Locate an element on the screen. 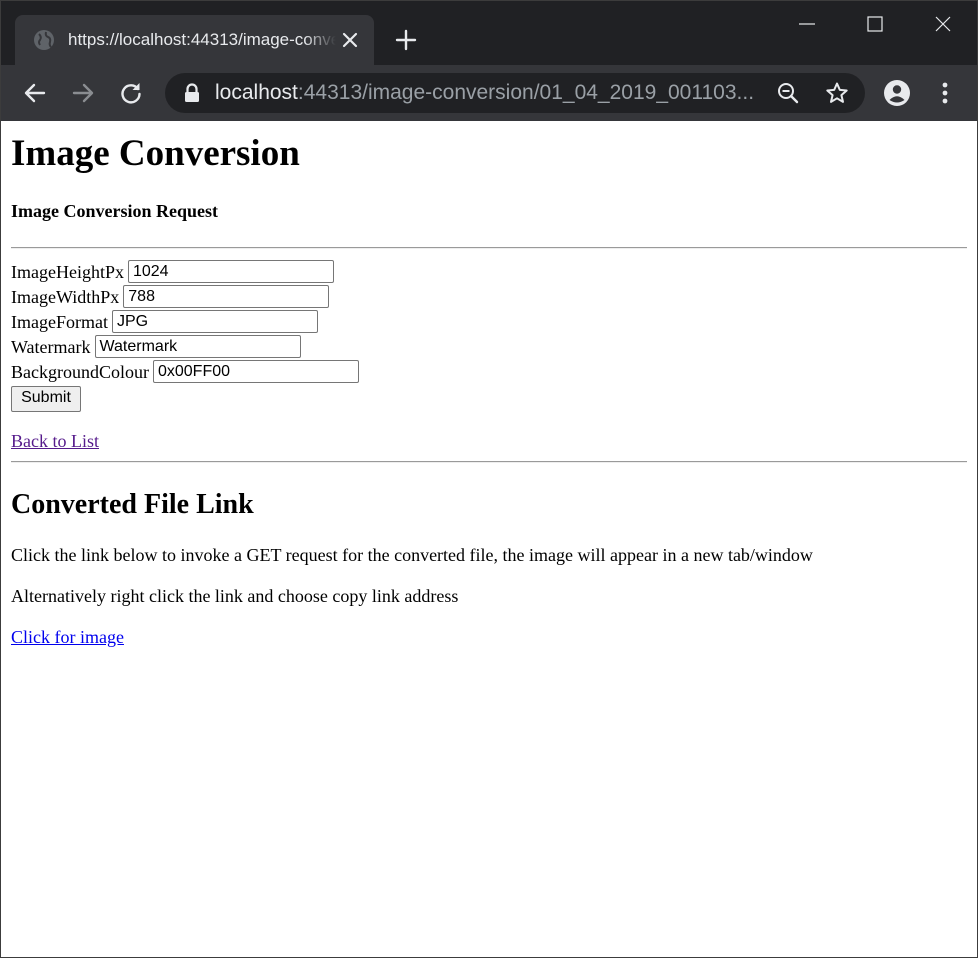  profile-icon is located at coordinates (897, 93).